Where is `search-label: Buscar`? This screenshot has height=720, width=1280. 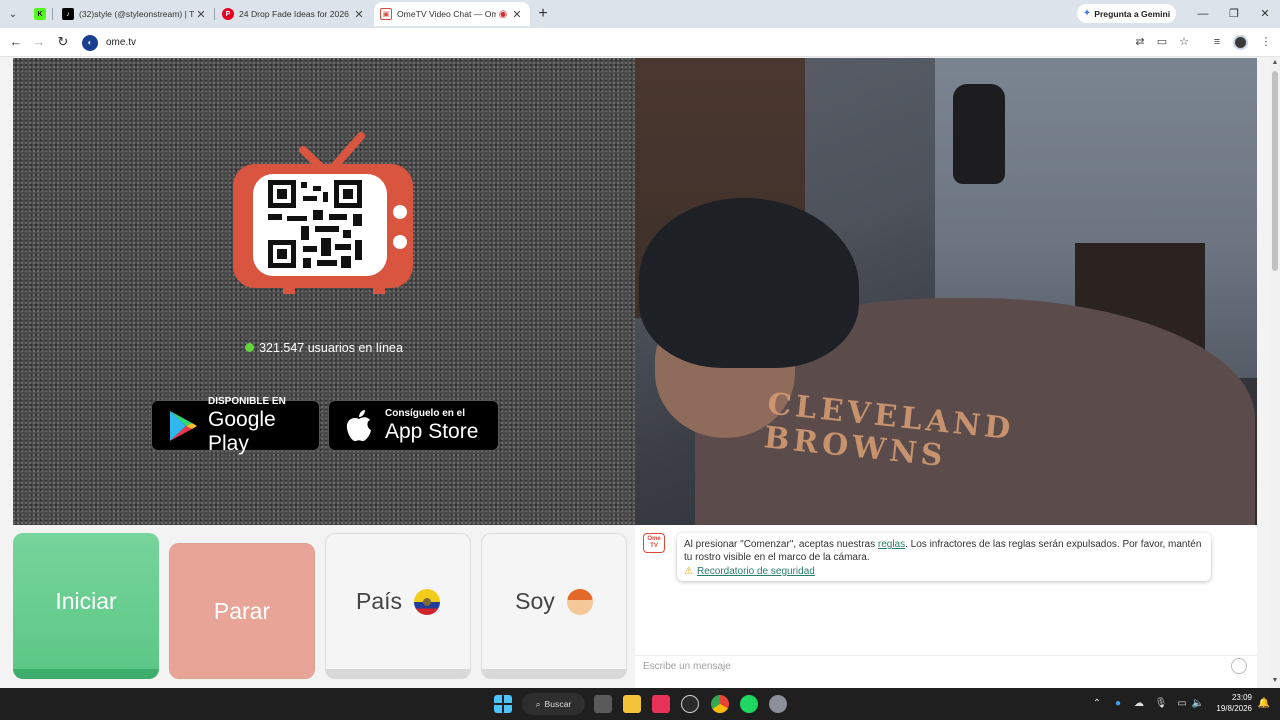
search-label: Buscar is located at coordinates (558, 704).